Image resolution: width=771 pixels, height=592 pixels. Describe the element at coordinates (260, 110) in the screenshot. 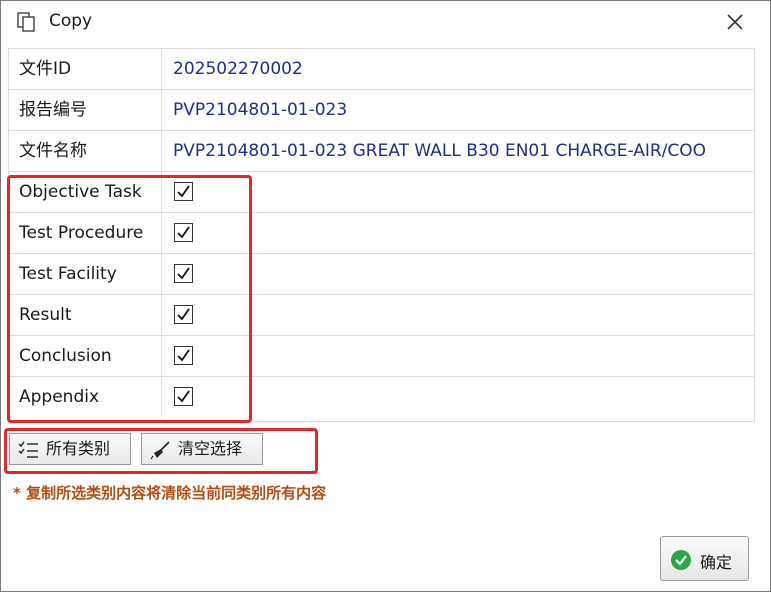

I see `row-value: PVP2104801-01-023` at that location.